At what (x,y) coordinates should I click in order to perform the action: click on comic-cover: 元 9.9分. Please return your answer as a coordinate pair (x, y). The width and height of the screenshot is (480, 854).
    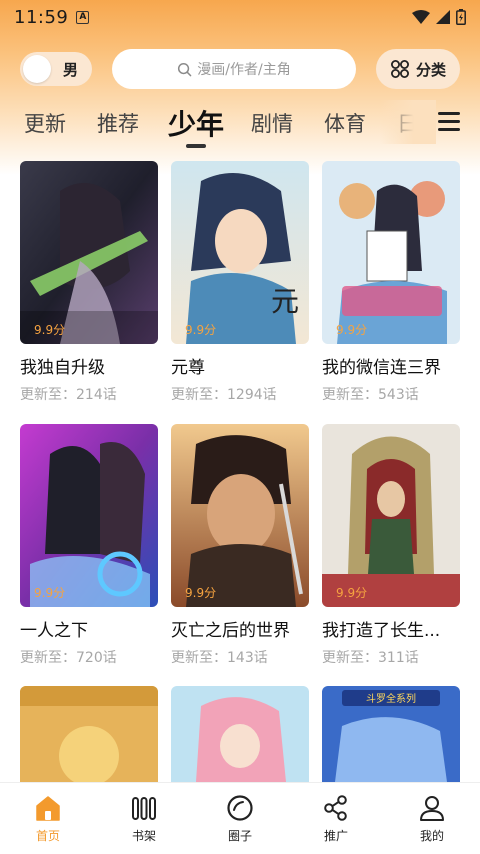
    Looking at the image, I should click on (240, 252).